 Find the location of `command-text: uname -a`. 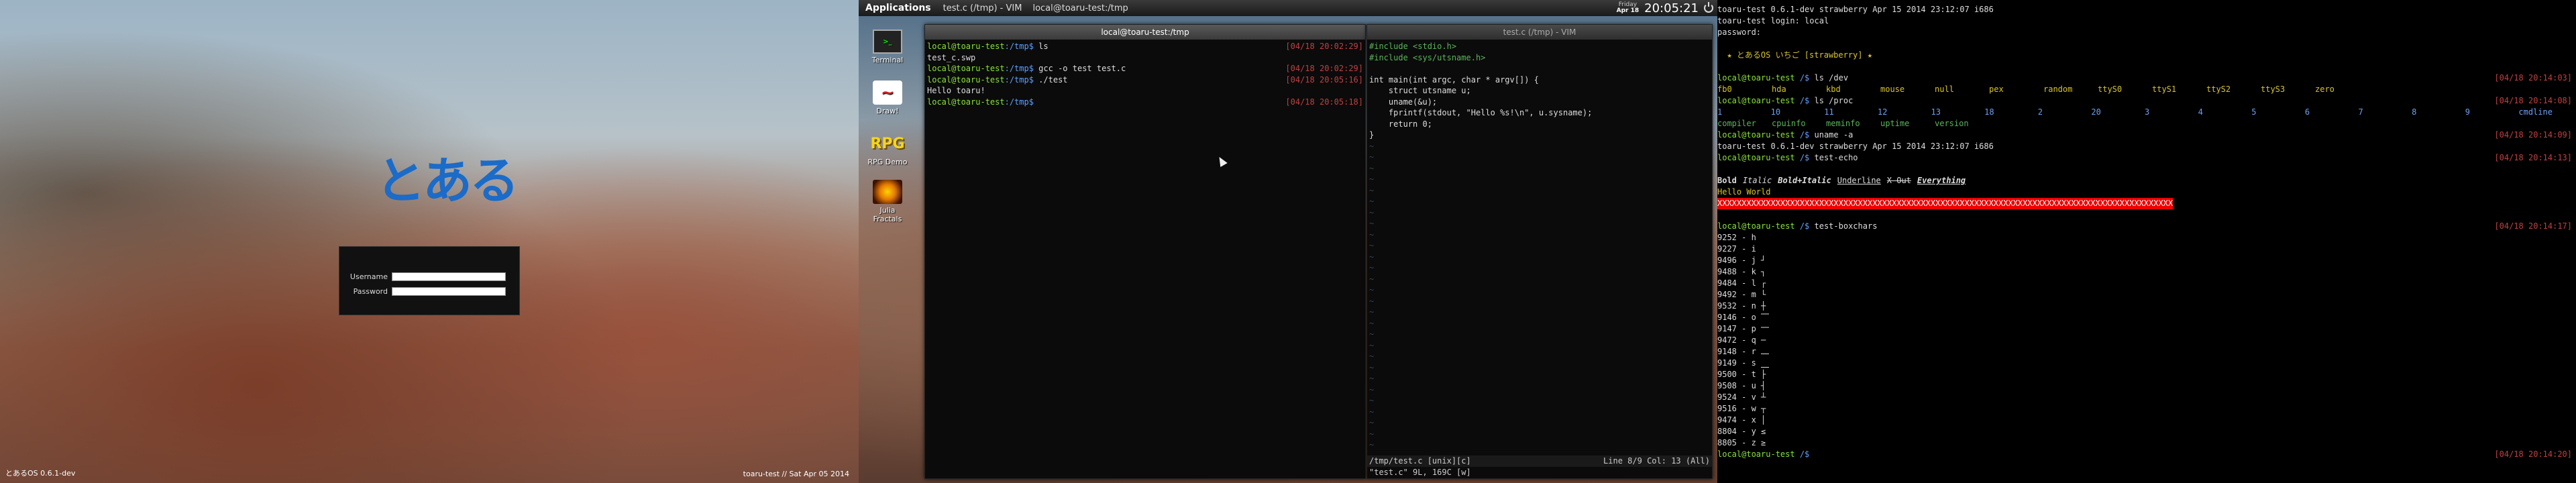

command-text: uname -a is located at coordinates (1831, 135).